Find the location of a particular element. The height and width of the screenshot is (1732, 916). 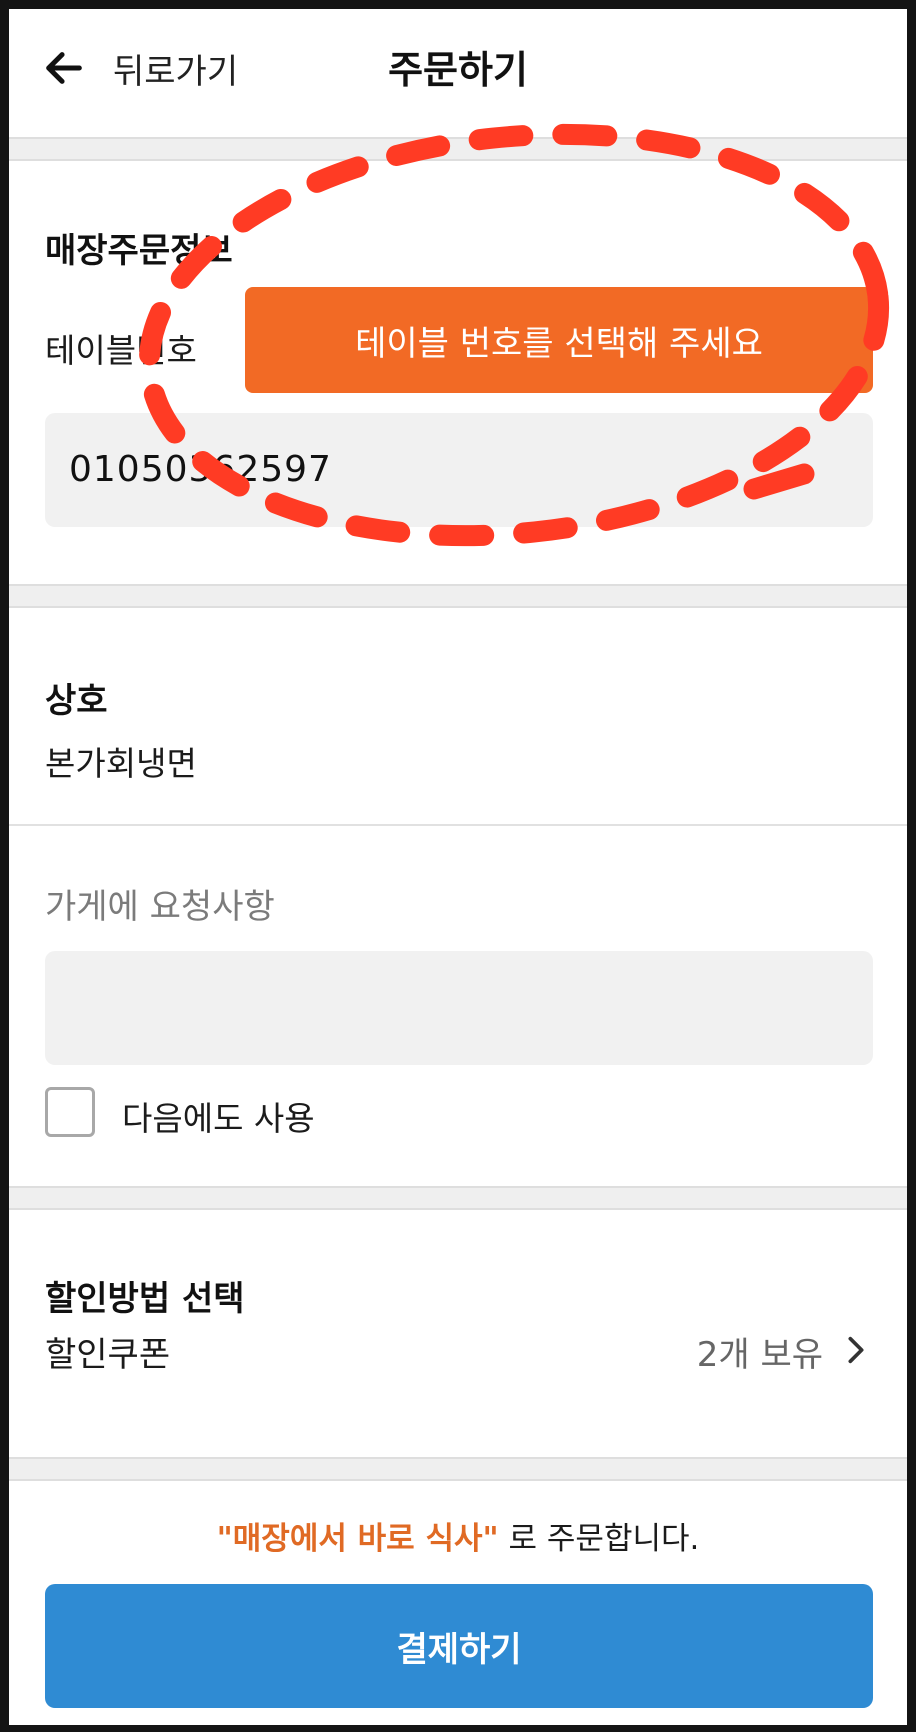

back-label: 뒤로가기 is located at coordinates (176, 71).